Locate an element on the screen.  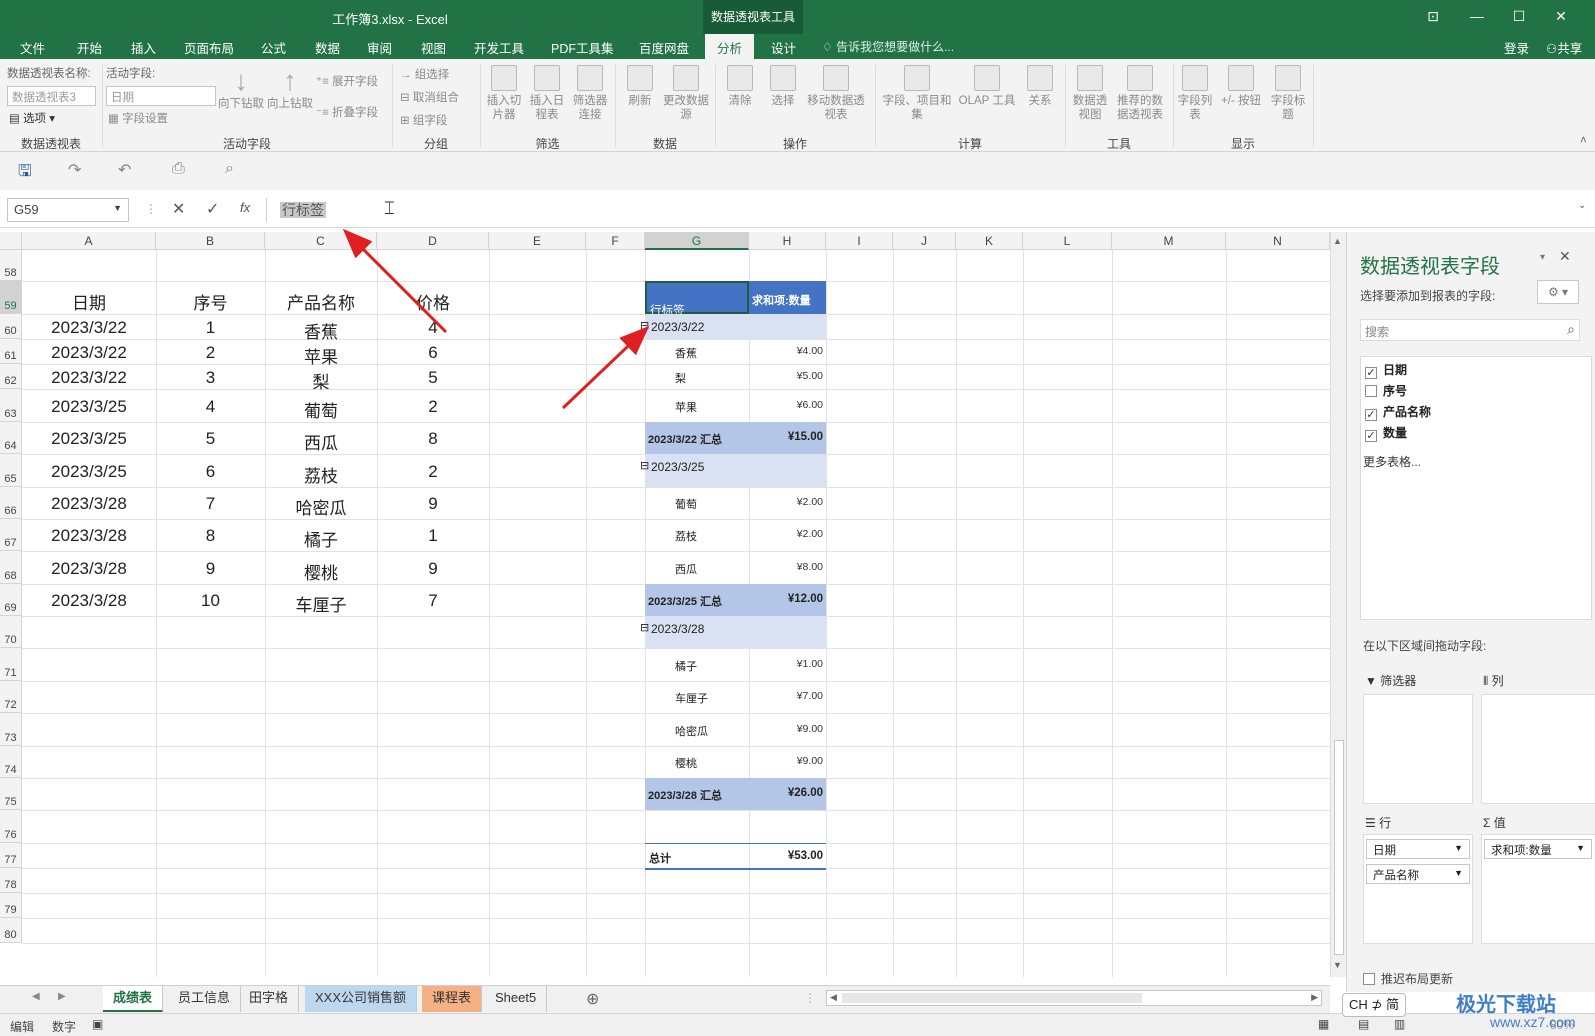
table-cell: 2023/3/25 is located at coordinates (89, 472).